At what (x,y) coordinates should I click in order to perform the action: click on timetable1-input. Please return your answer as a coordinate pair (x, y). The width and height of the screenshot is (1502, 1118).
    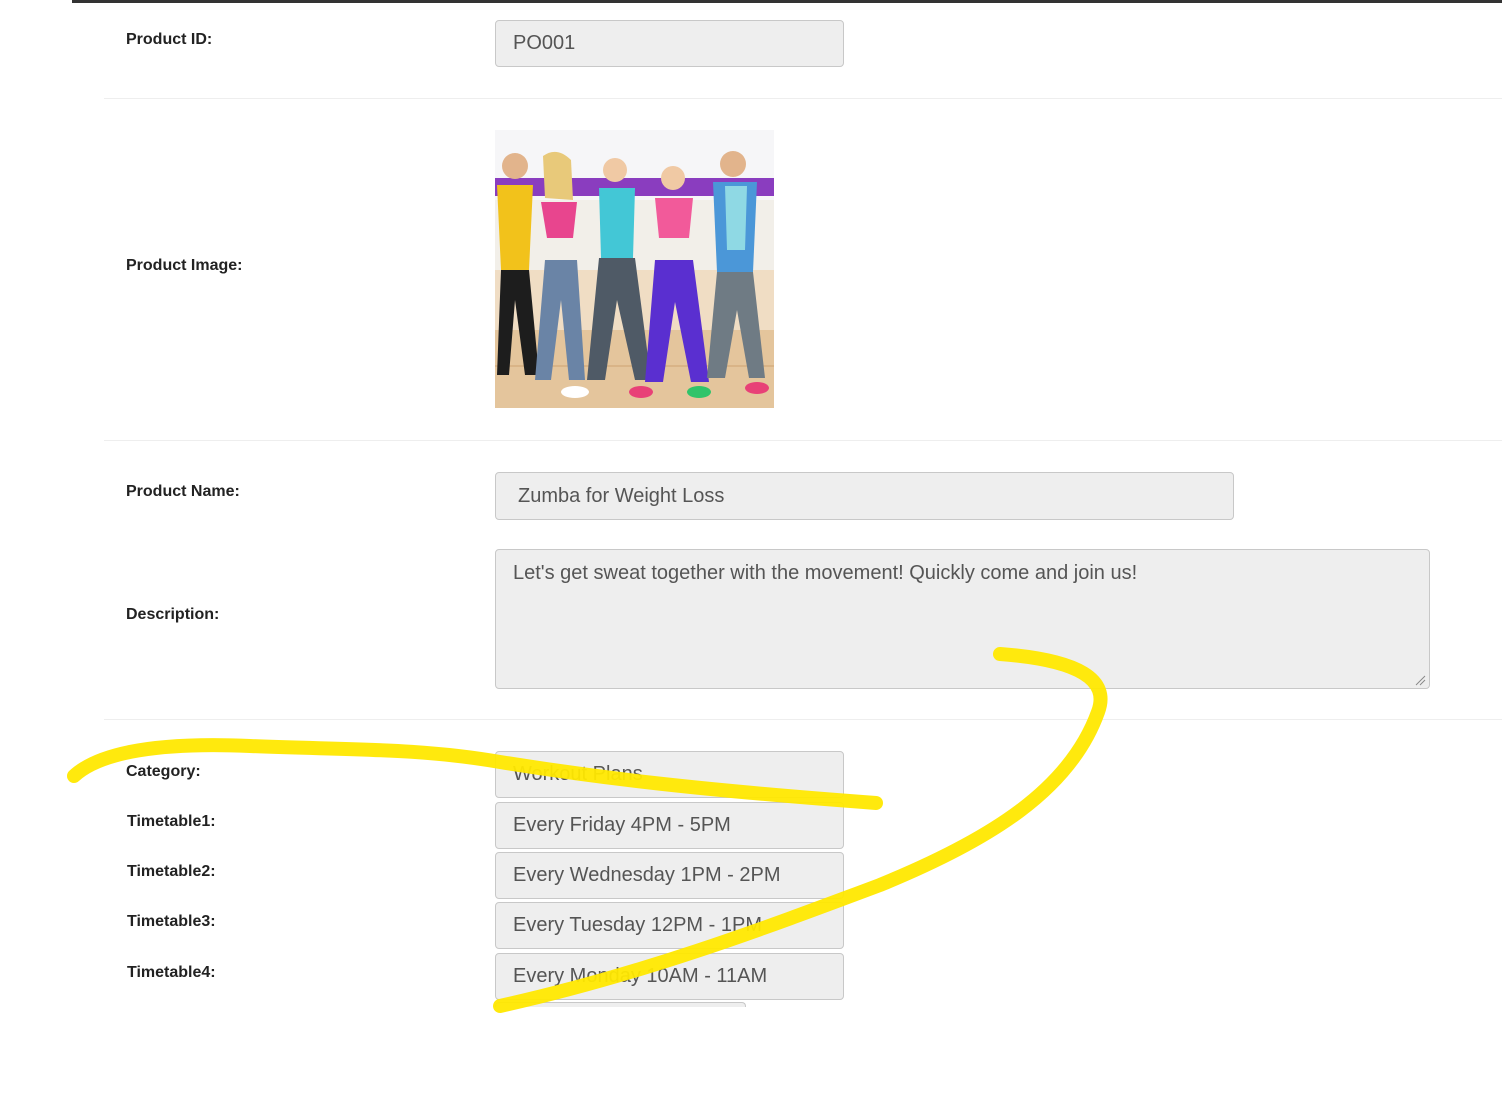
    Looking at the image, I should click on (669, 825).